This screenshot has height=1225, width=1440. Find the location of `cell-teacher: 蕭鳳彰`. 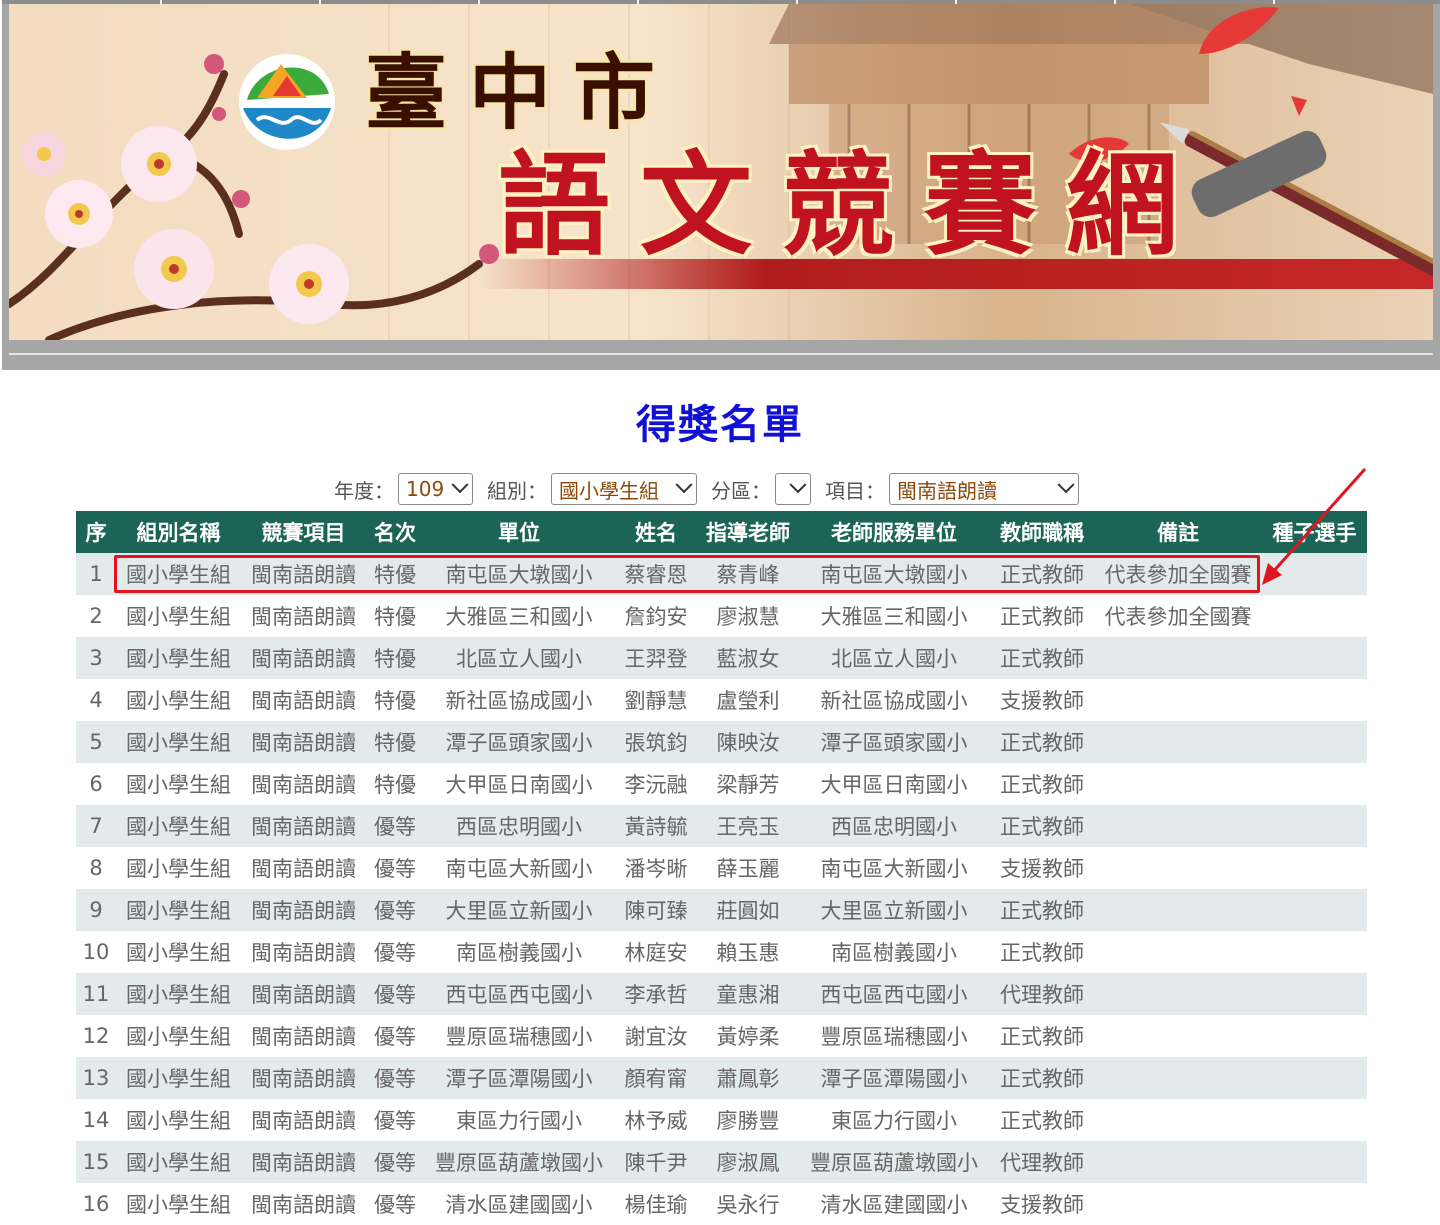

cell-teacher: 蕭鳳彰 is located at coordinates (748, 1078).